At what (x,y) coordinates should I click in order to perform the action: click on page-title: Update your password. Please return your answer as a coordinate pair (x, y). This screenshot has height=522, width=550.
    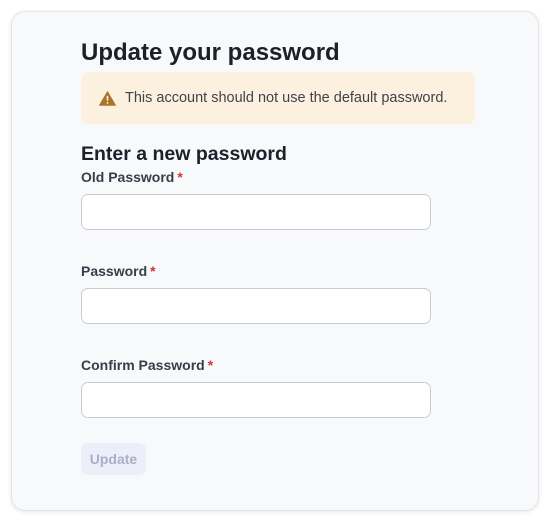
    Looking at the image, I should click on (210, 52).